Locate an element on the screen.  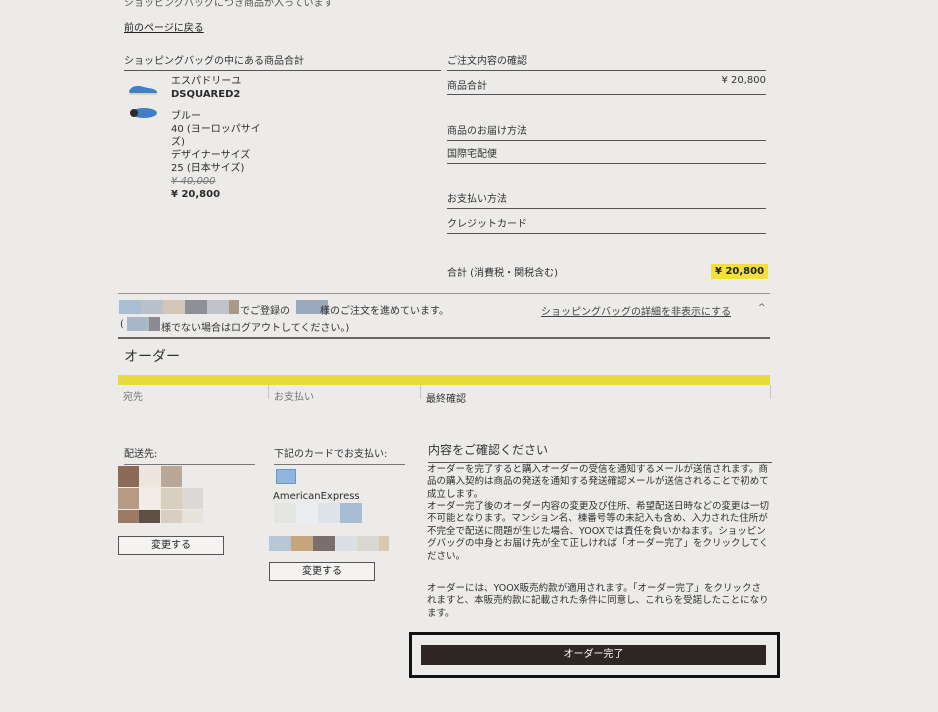
subtotal-row: 商品合計 ¥ 20,800 is located at coordinates (606, 85).